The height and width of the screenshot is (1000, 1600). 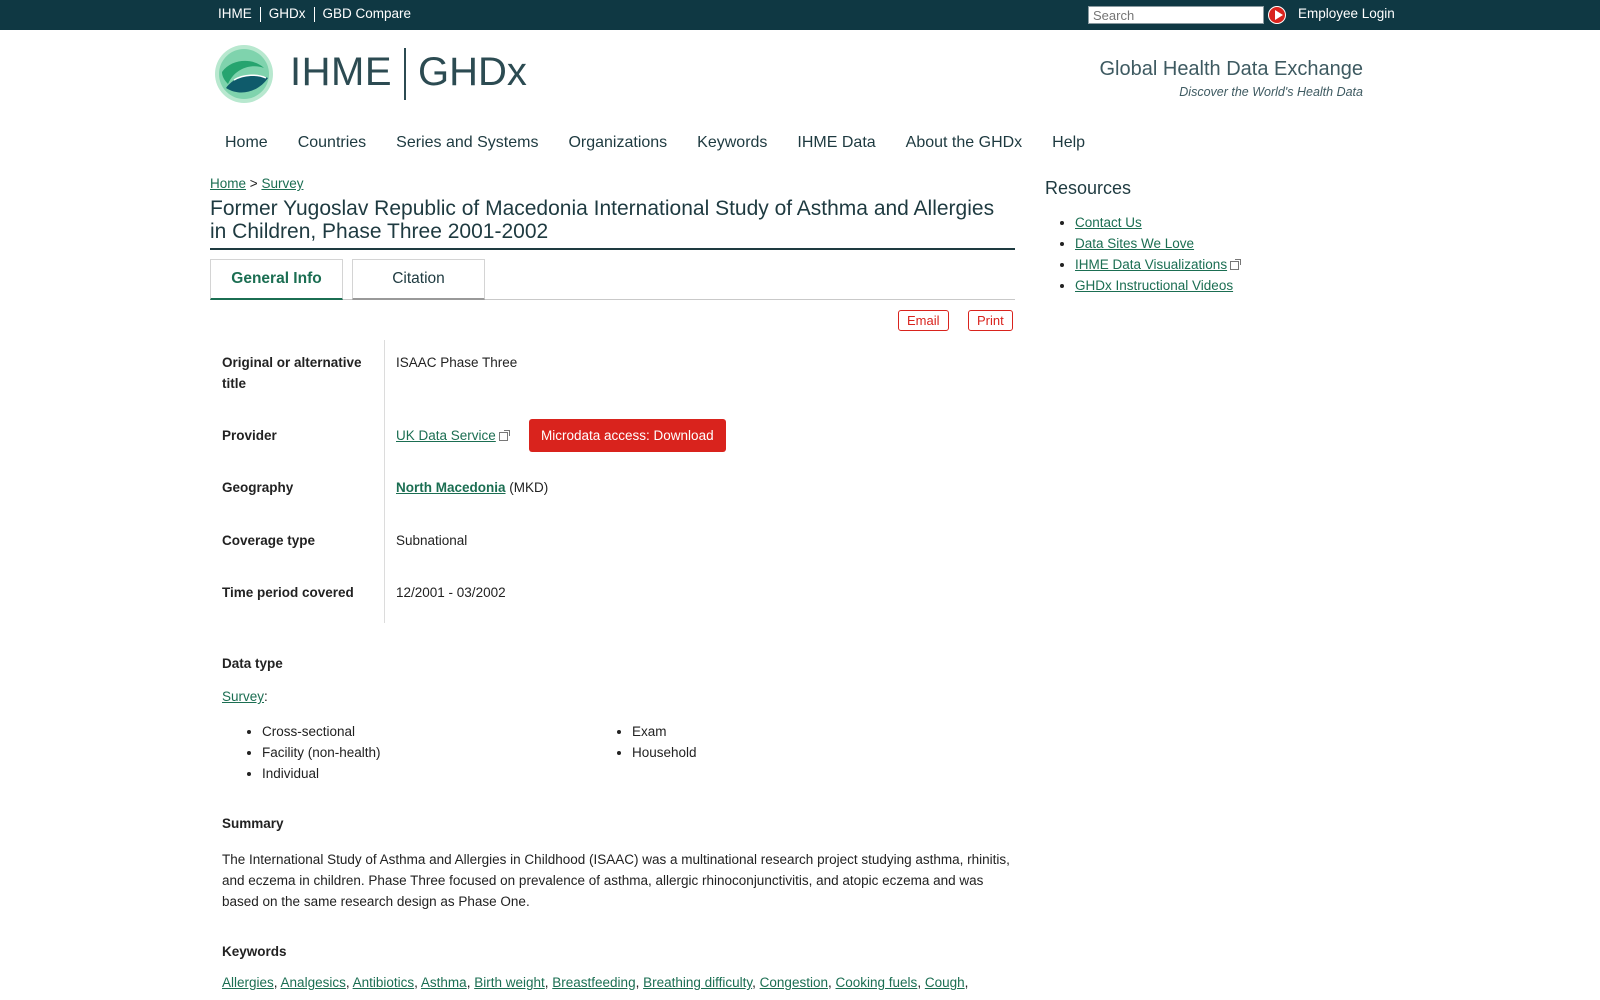 What do you see at coordinates (292, 373) in the screenshot?
I see `alt-title-label: Original or alternative title` at bounding box center [292, 373].